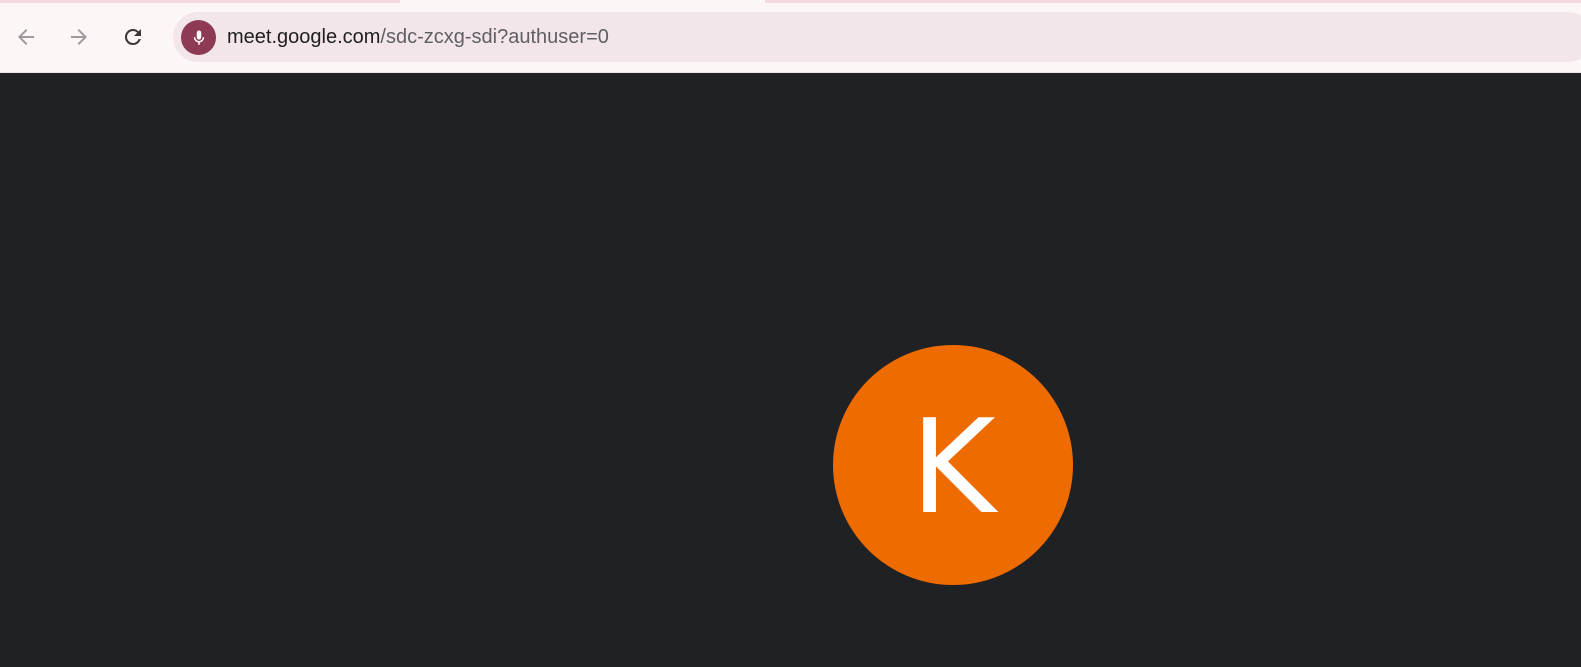 The width and height of the screenshot is (1581, 667). I want to click on forward-button, so click(79, 37).